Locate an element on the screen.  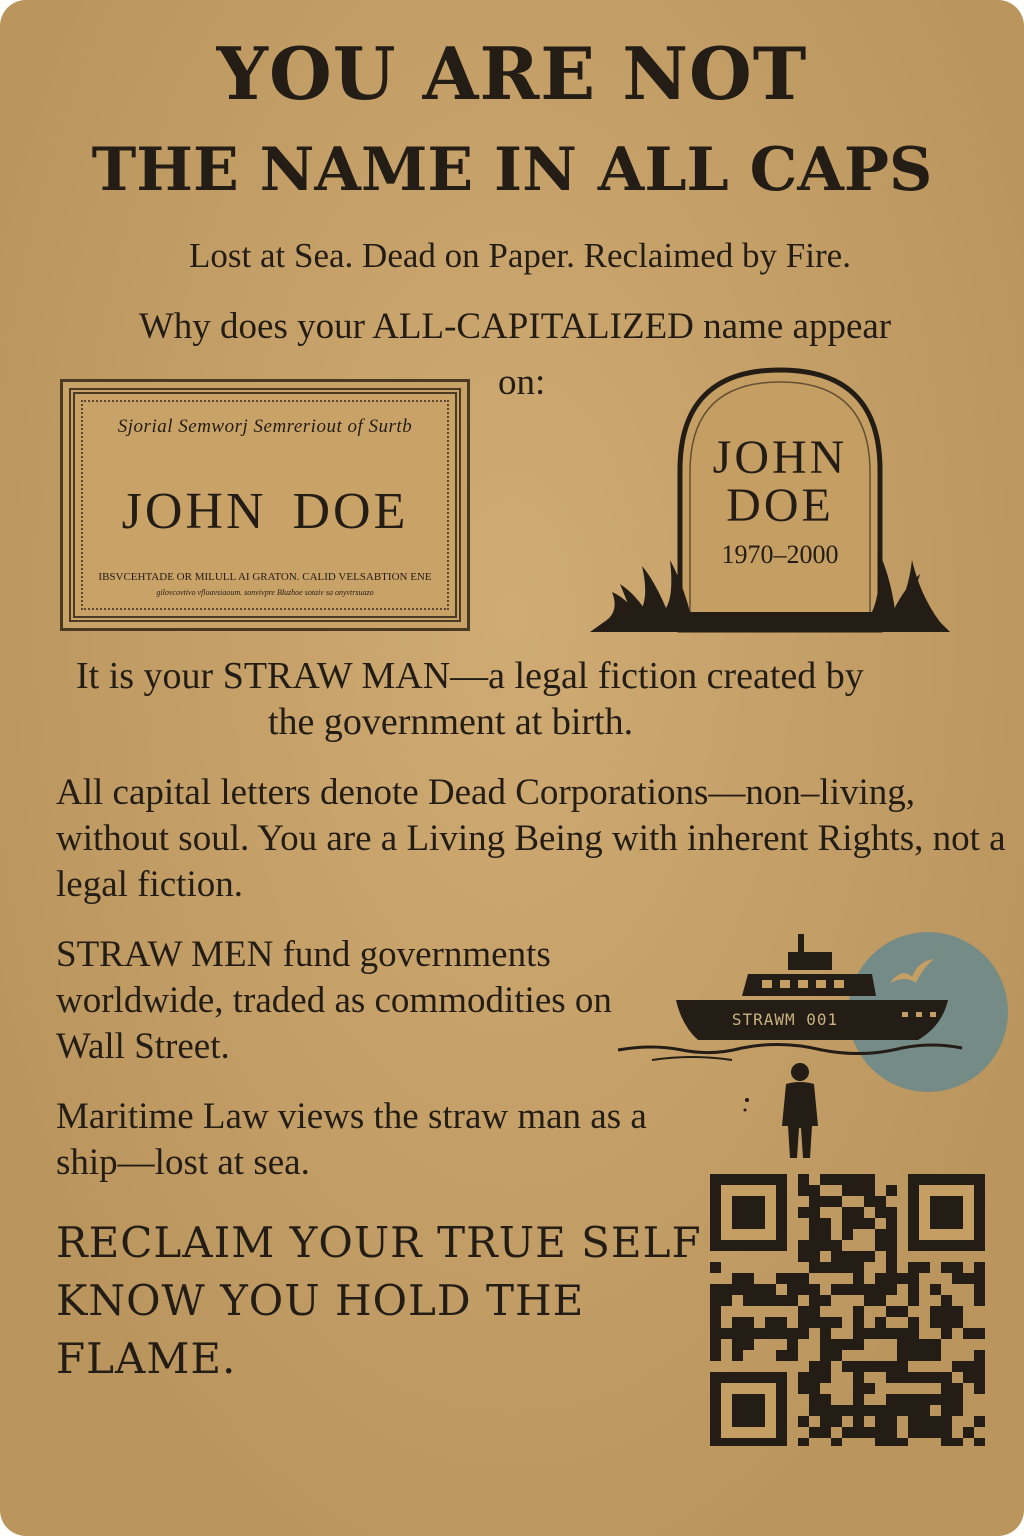
straw-man-line-2: the government at birth. is located at coordinates (451, 722).